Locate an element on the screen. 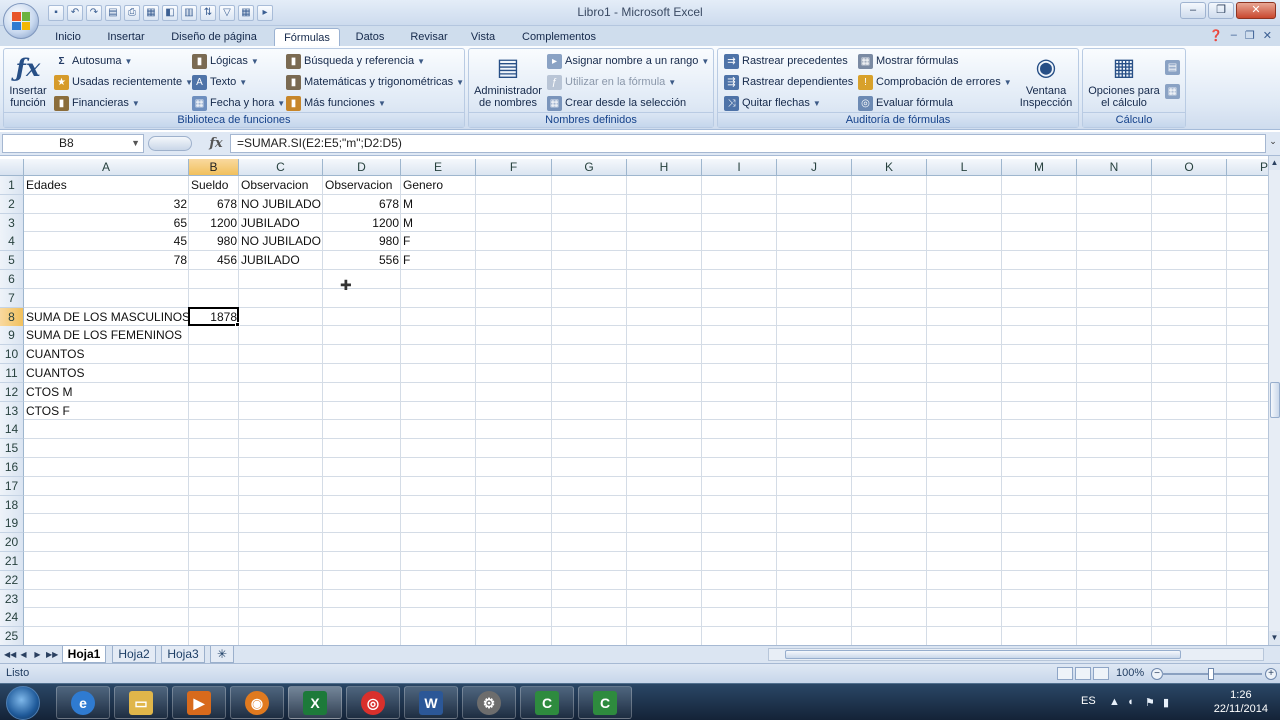  taskbar-tool: ⚙ is located at coordinates (489, 702).